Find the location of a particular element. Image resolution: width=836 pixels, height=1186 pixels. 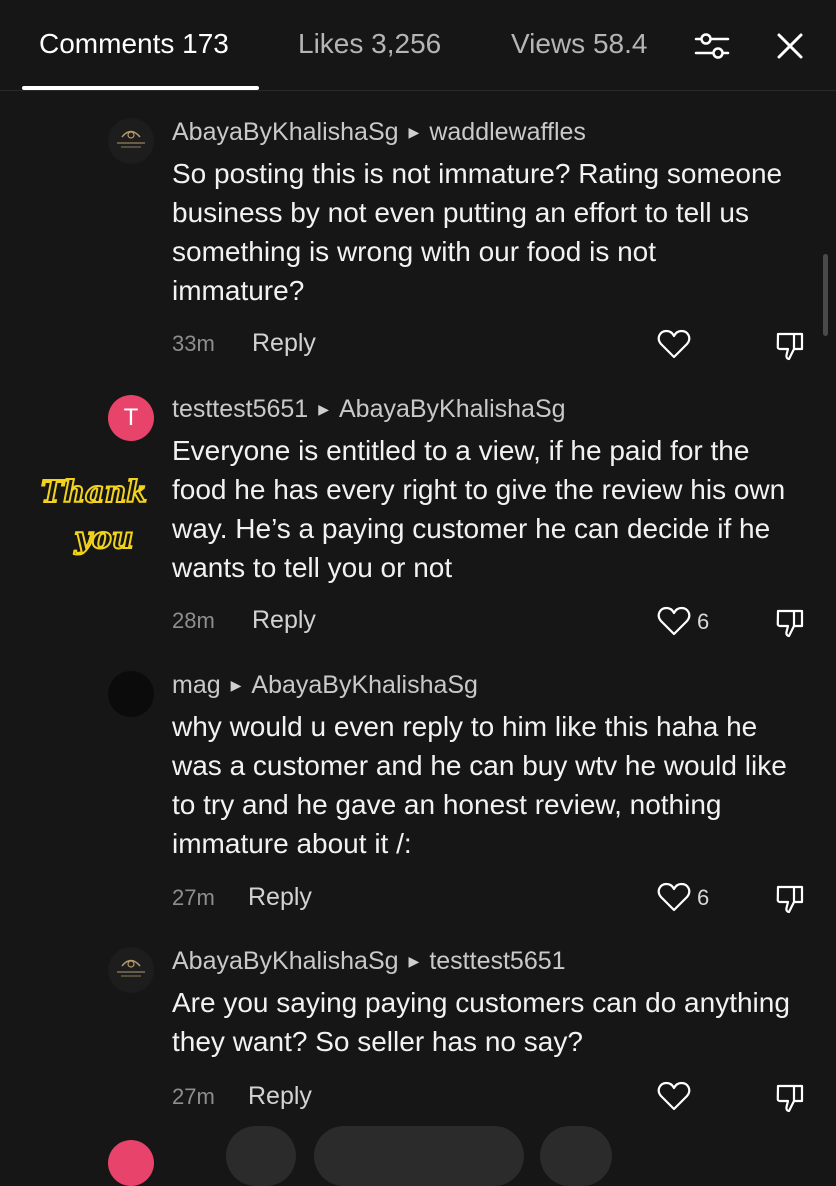

sticker-thank: Thank is located at coordinates (94, 492).